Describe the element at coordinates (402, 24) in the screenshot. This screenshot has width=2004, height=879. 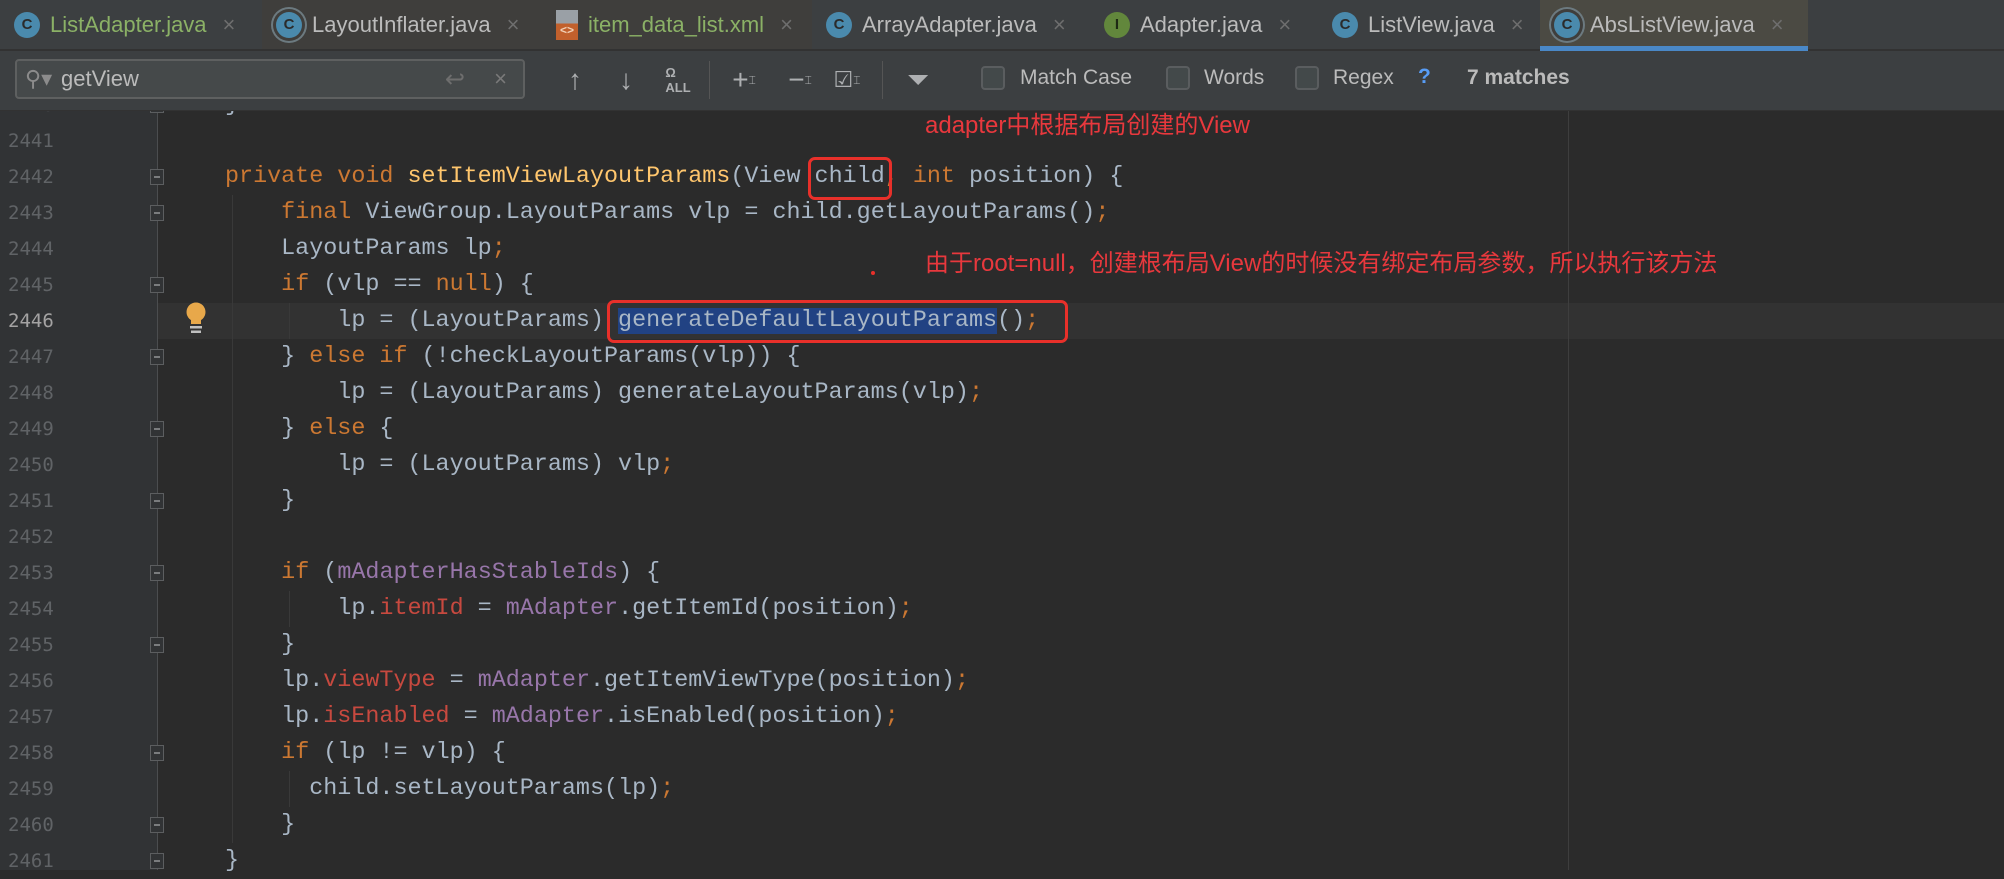
I see `tab-layoutinflater: C LayoutInflater.java ×` at that location.